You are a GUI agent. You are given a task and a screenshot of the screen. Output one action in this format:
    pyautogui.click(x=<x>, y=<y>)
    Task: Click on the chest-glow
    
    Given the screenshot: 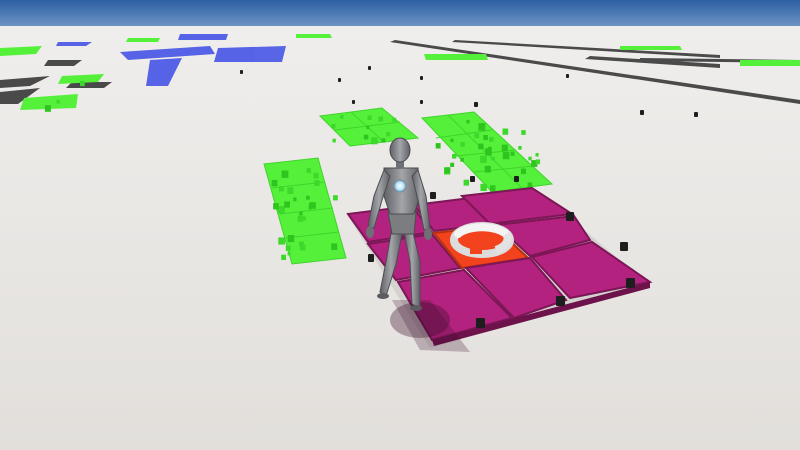 What is the action you would take?
    pyautogui.click(x=400, y=186)
    